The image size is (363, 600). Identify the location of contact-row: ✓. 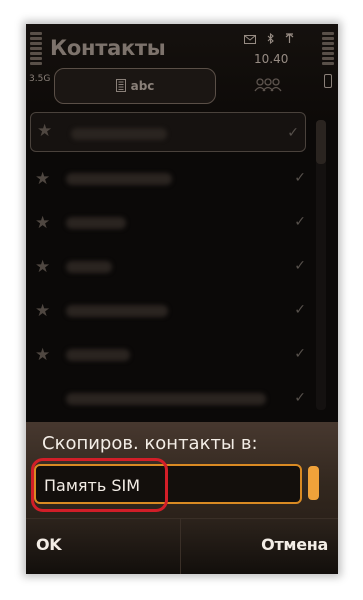
(169, 400).